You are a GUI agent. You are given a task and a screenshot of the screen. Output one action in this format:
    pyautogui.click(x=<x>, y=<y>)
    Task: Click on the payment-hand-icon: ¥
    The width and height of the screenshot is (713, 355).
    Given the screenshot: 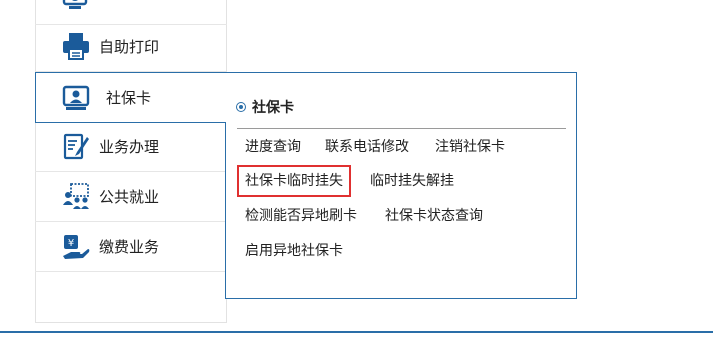 What is the action you would take?
    pyautogui.click(x=76, y=246)
    